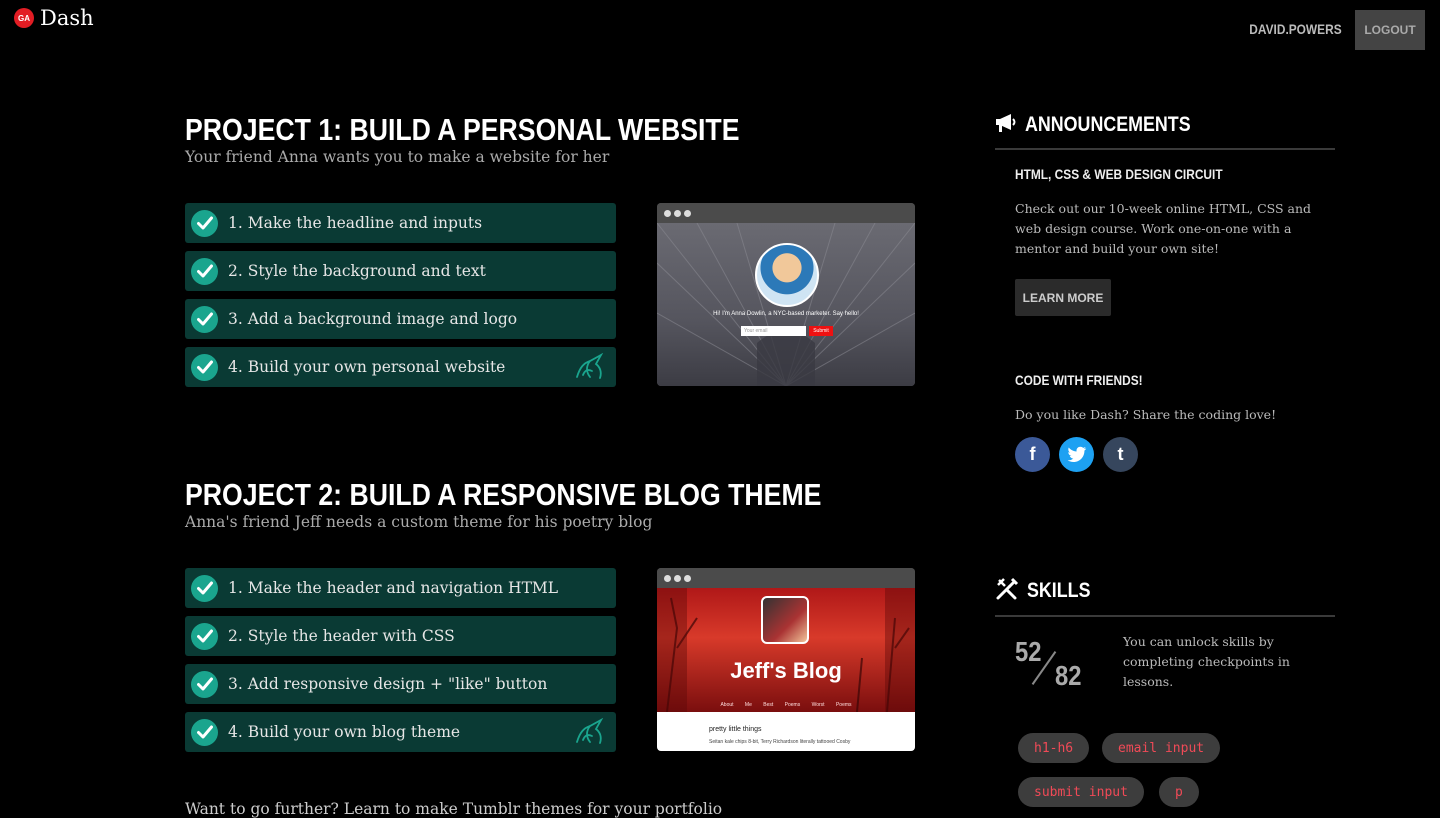 Image resolution: width=1440 pixels, height=818 pixels. Describe the element at coordinates (393, 588) in the screenshot. I see `step-label: 1. Make the header and navigation HTML` at that location.